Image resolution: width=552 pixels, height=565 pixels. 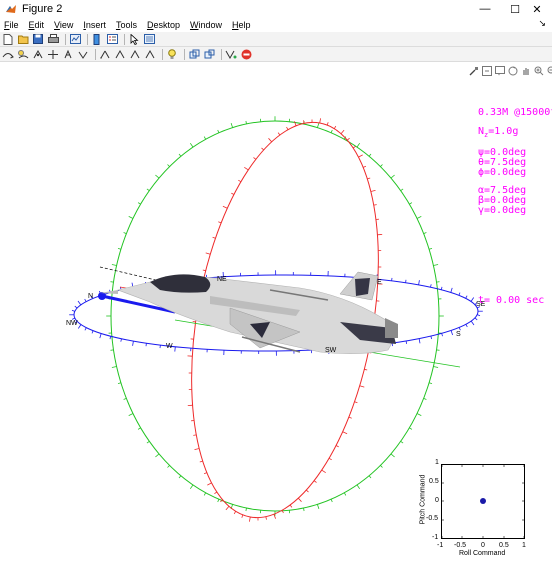 I want to click on rotate-axes-icon, so click(x=512, y=71).